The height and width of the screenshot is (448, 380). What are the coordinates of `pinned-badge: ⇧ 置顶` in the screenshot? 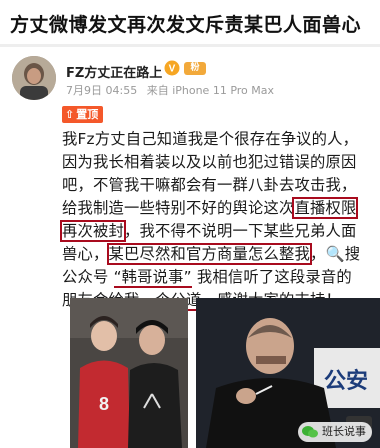 It's located at (83, 114).